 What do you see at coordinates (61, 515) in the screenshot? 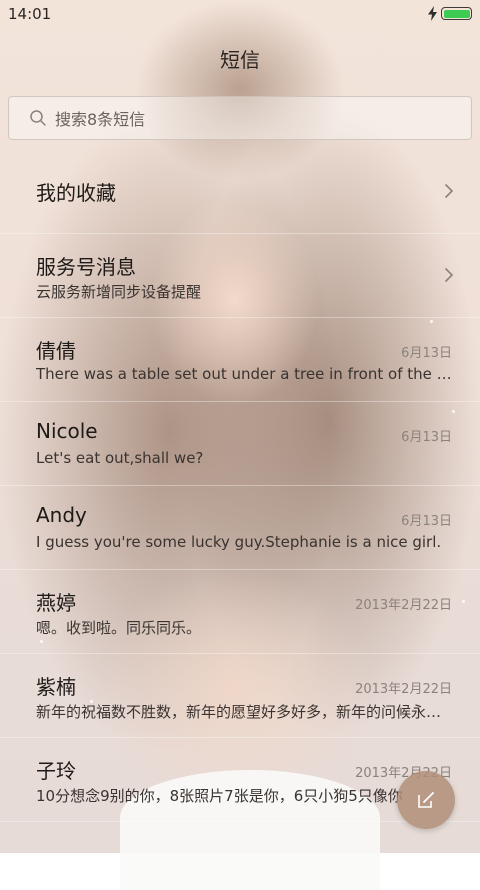
I see `conversation-name: Andy` at bounding box center [61, 515].